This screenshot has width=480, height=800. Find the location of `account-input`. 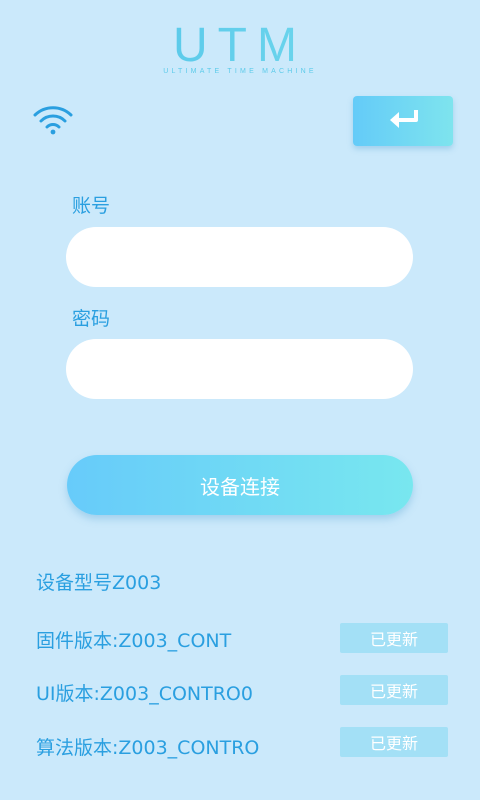

account-input is located at coordinates (239, 257).